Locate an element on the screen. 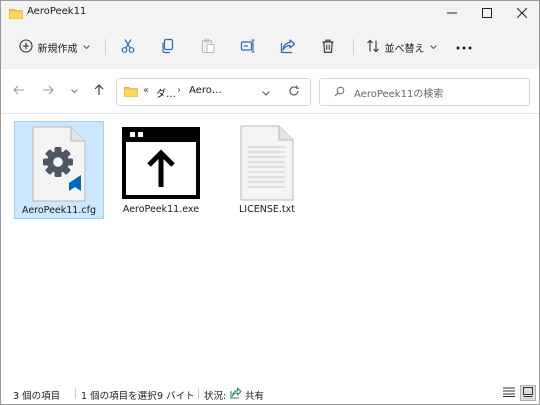  file-item: AeroPeek11.cfg is located at coordinates (59, 170).